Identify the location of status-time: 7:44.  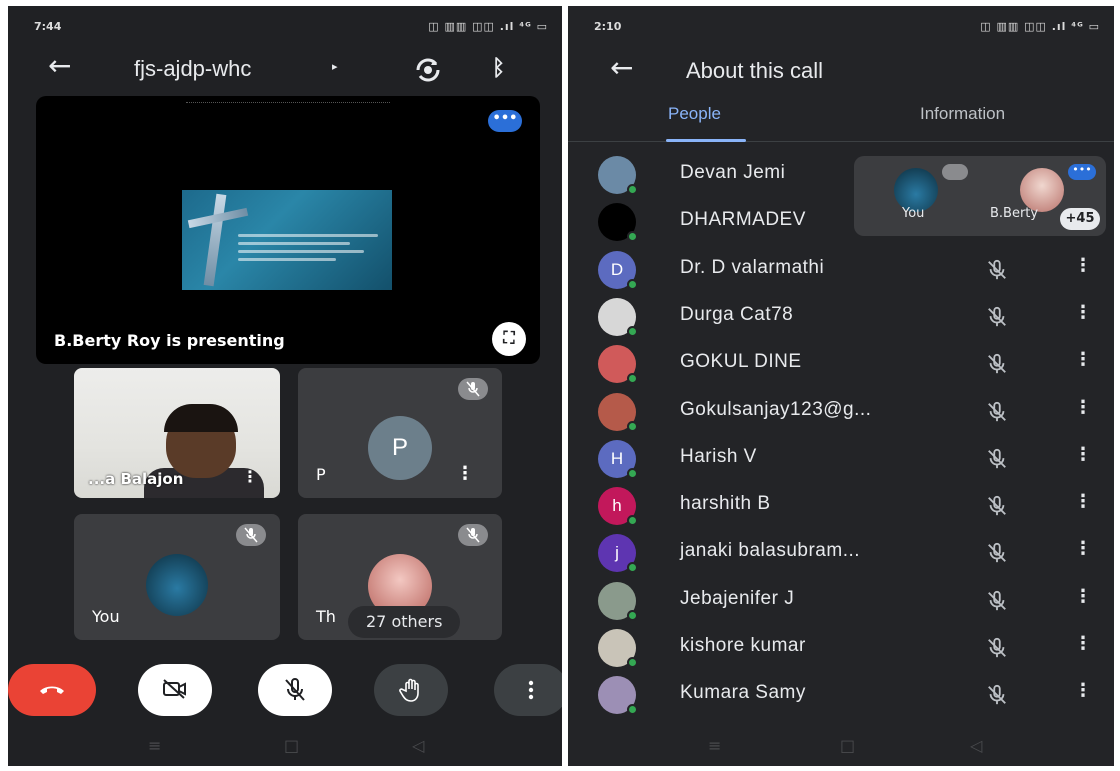
(48, 26).